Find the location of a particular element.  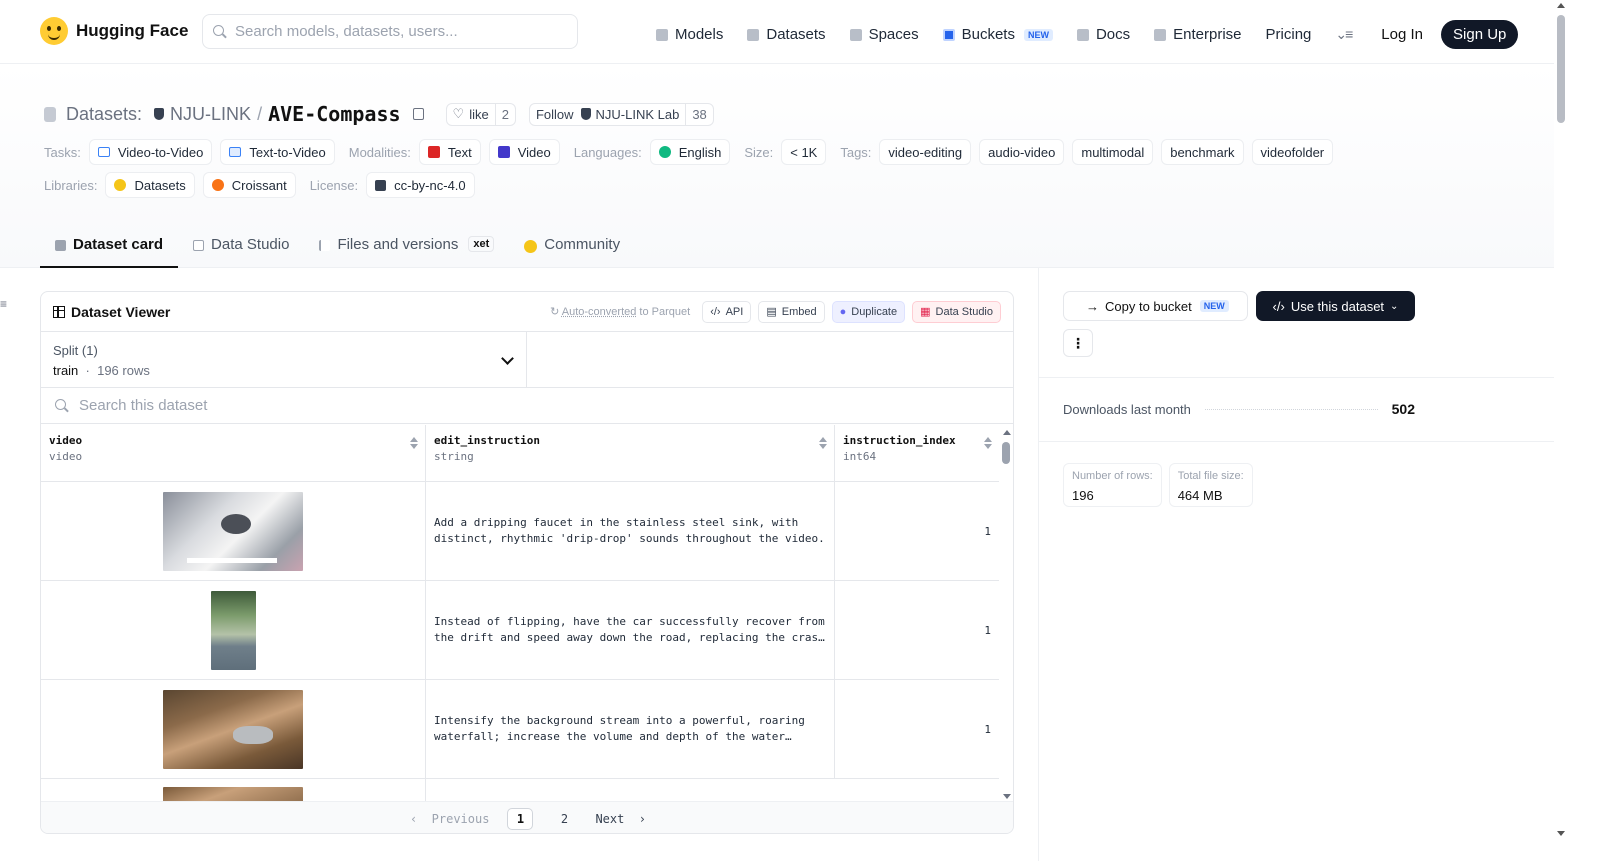

new-badge: NEW is located at coordinates (1038, 34).